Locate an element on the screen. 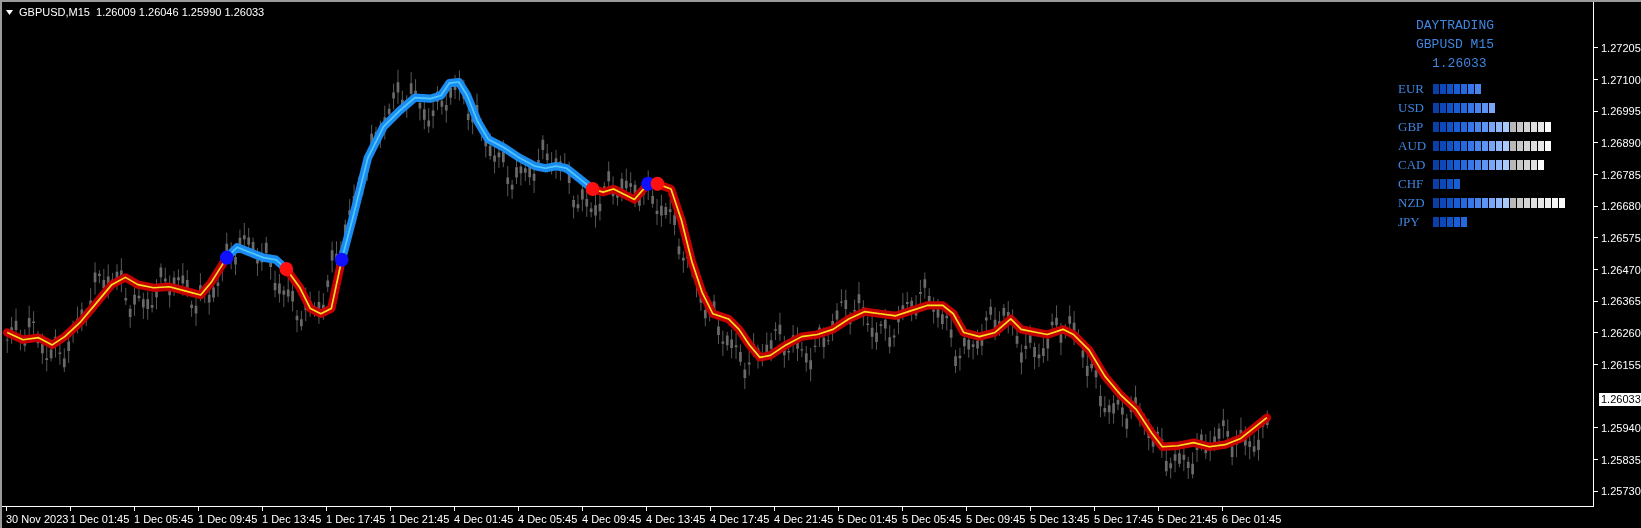 This screenshot has width=1641, height=528. price-tick: 1.25940 is located at coordinates (1621, 427).